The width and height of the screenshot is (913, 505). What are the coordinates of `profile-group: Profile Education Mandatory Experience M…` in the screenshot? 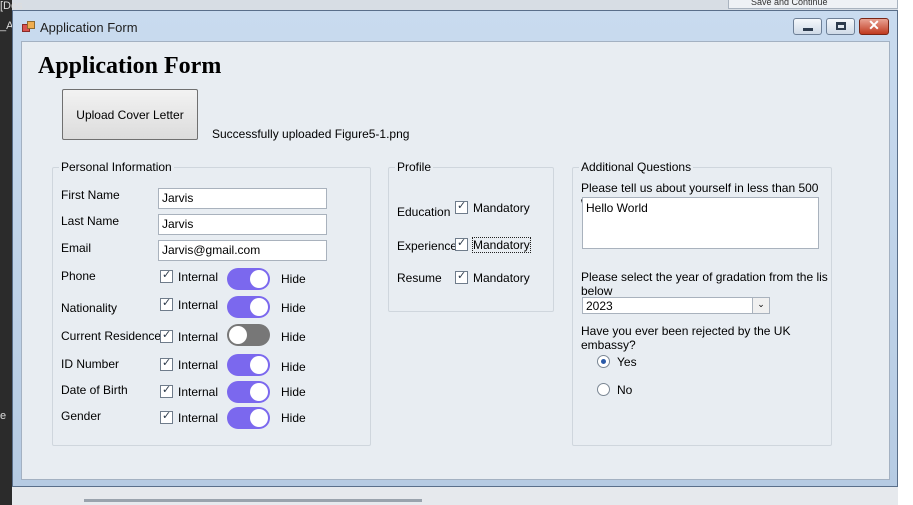 It's located at (471, 236).